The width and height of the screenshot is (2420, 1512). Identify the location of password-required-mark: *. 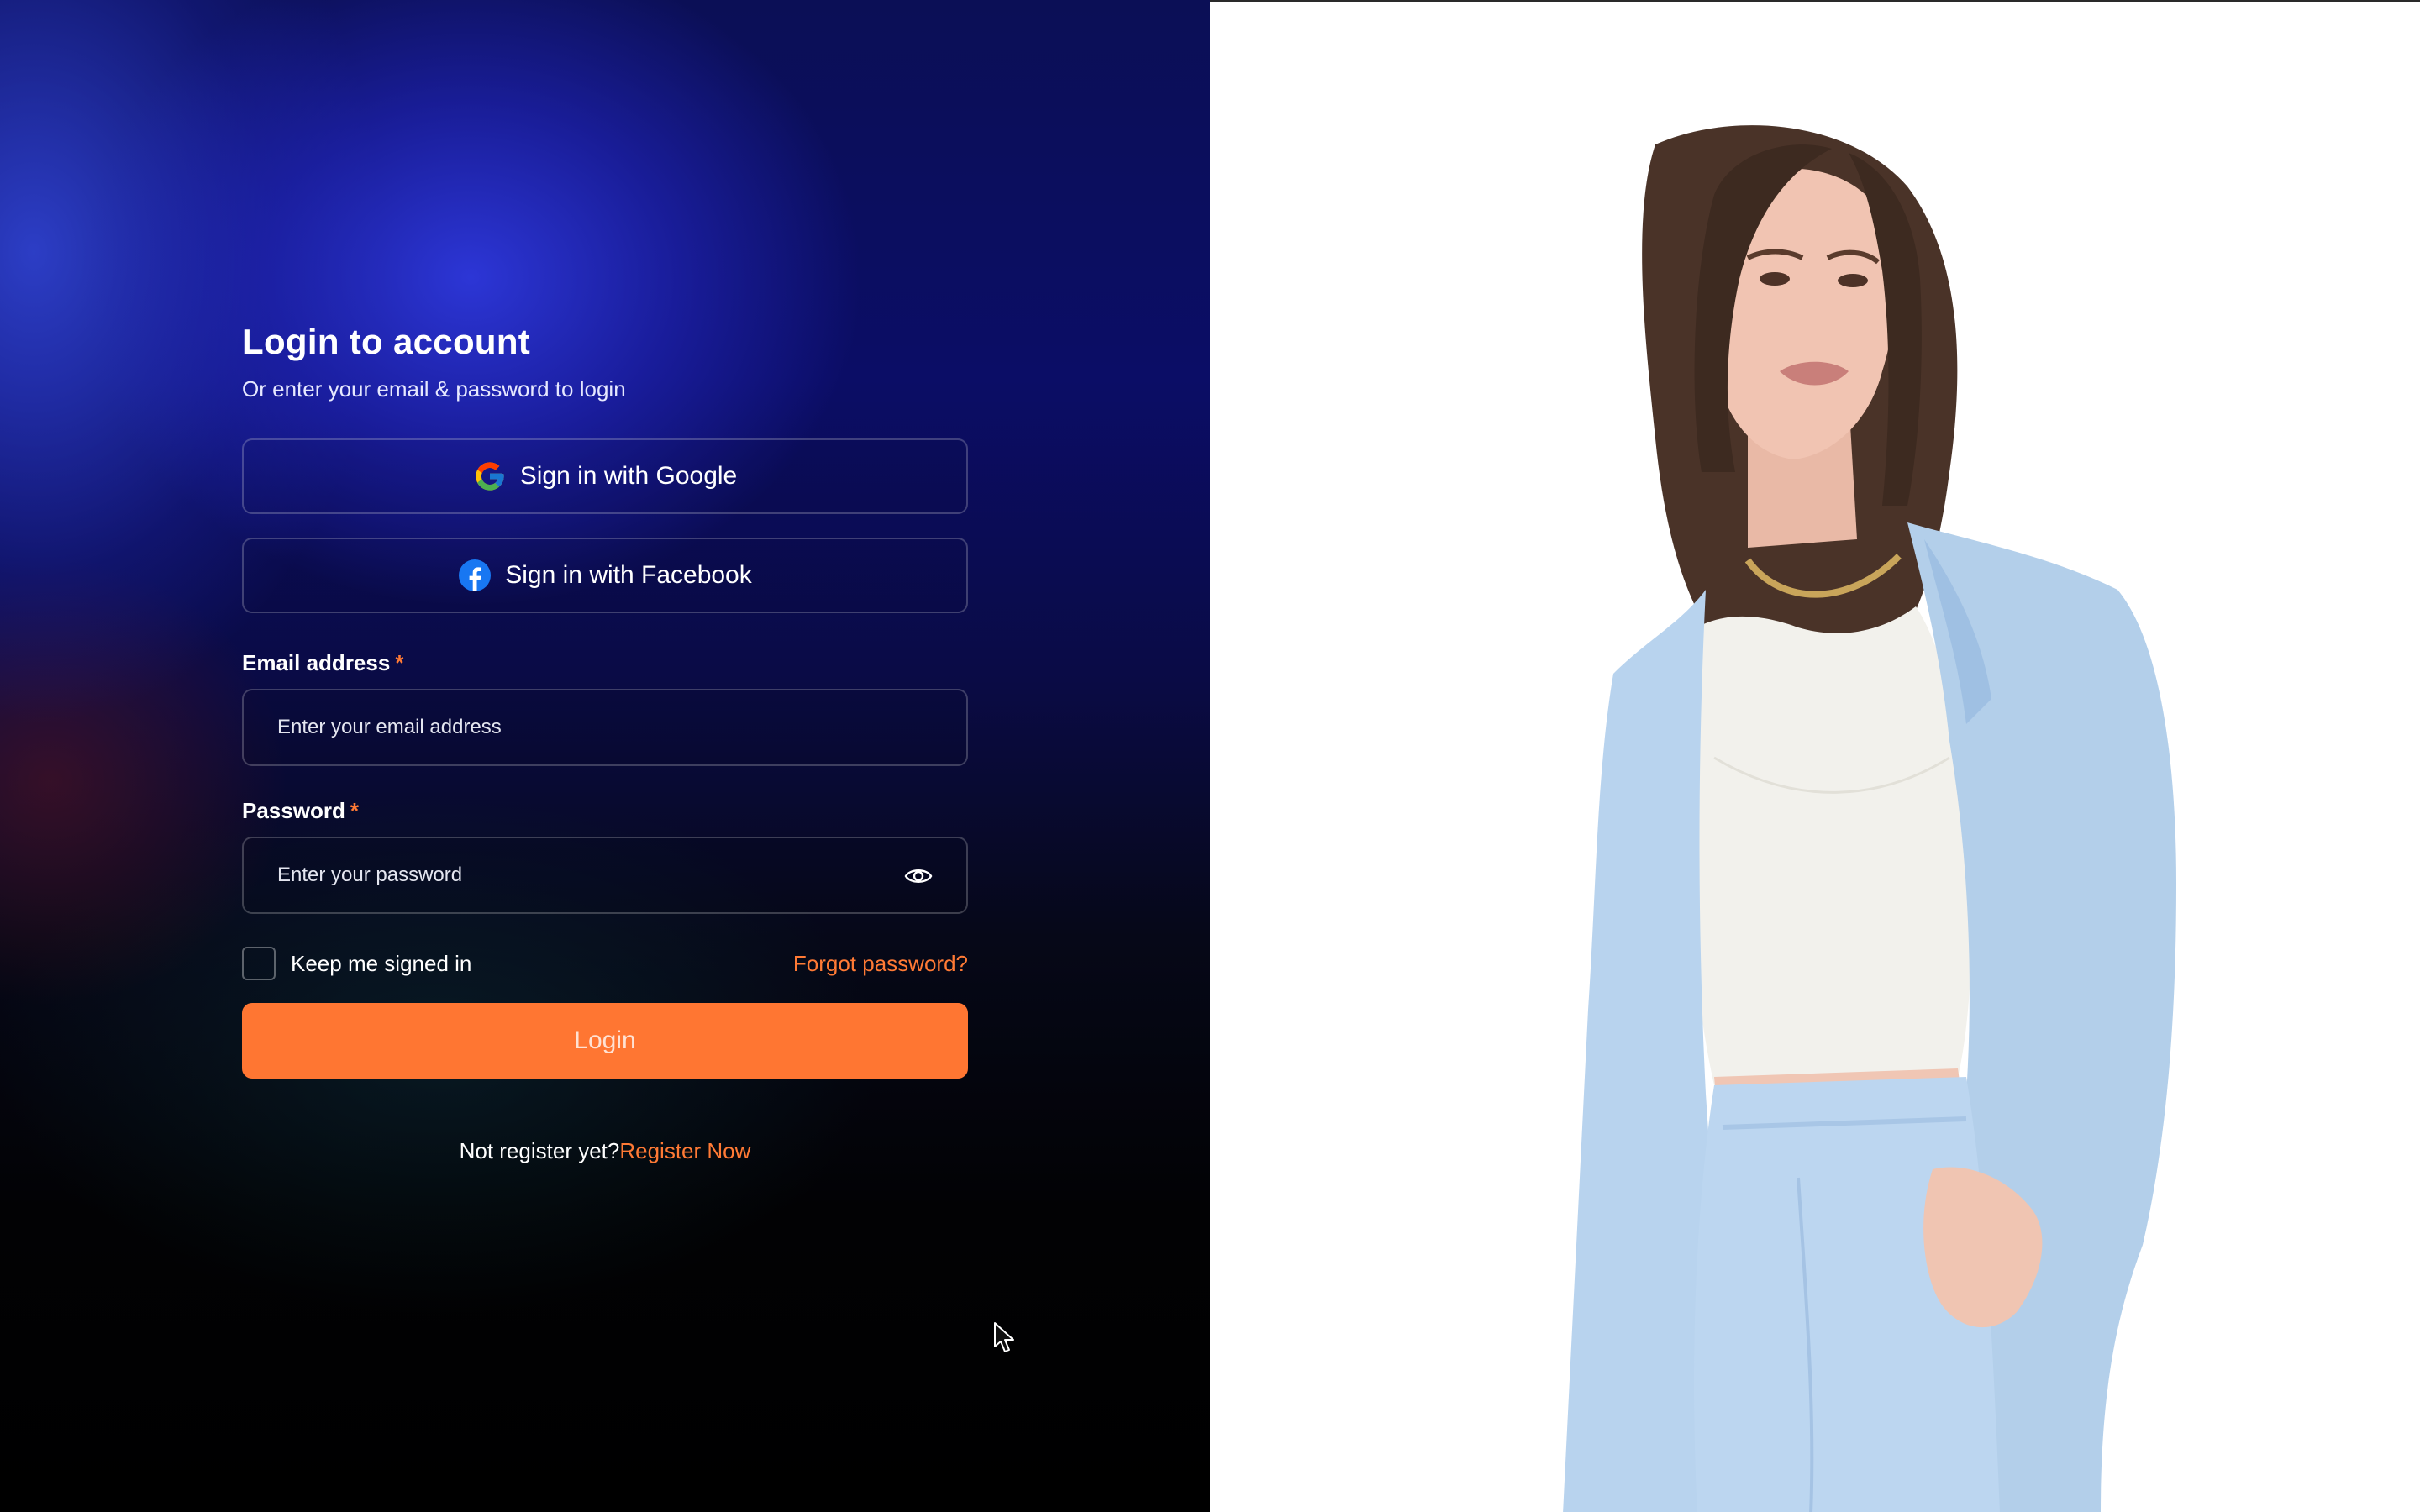
(354, 810).